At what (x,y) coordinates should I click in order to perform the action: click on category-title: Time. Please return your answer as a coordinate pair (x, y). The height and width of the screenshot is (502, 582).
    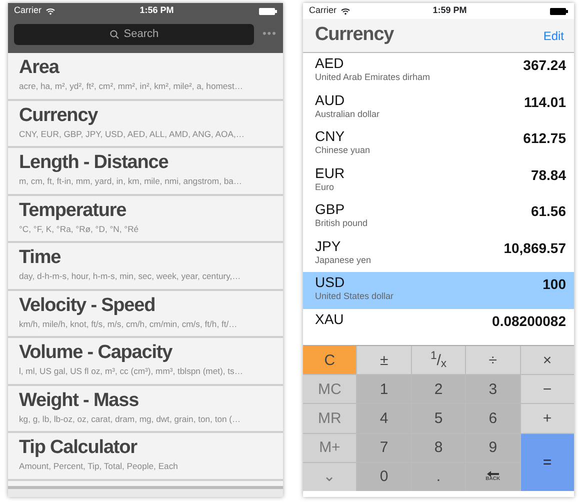
    Looking at the image, I should click on (40, 258).